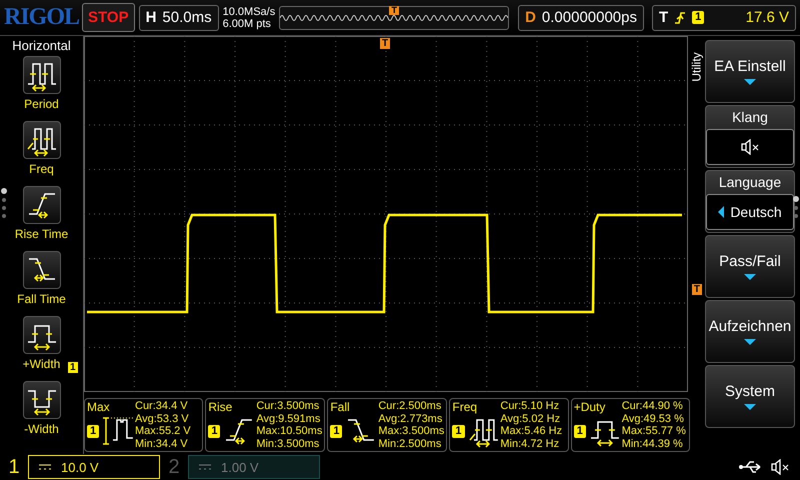 The height and width of the screenshot is (480, 800). What do you see at coordinates (750, 182) in the screenshot?
I see `menu-label: Language` at bounding box center [750, 182].